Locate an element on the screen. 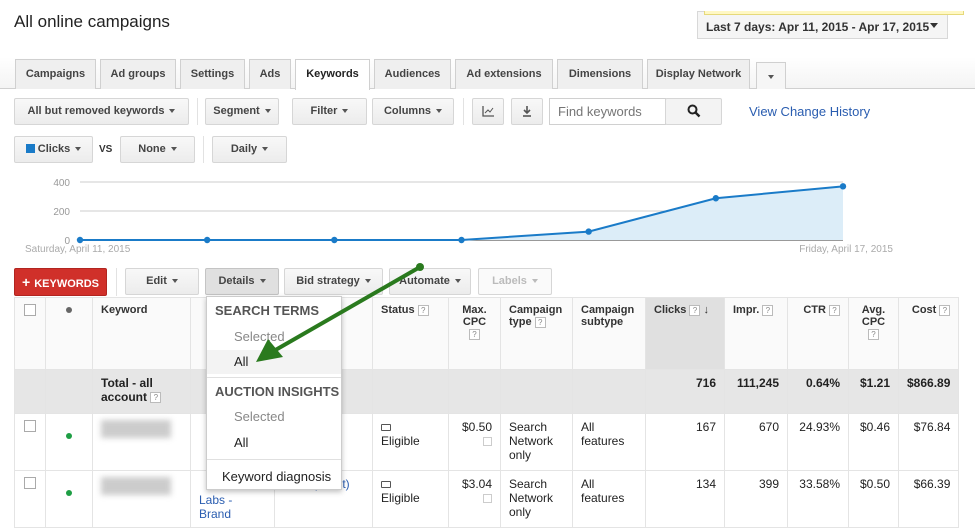 The height and width of the screenshot is (528, 975). search-terms-header: SEARCH TERMS is located at coordinates (267, 310).